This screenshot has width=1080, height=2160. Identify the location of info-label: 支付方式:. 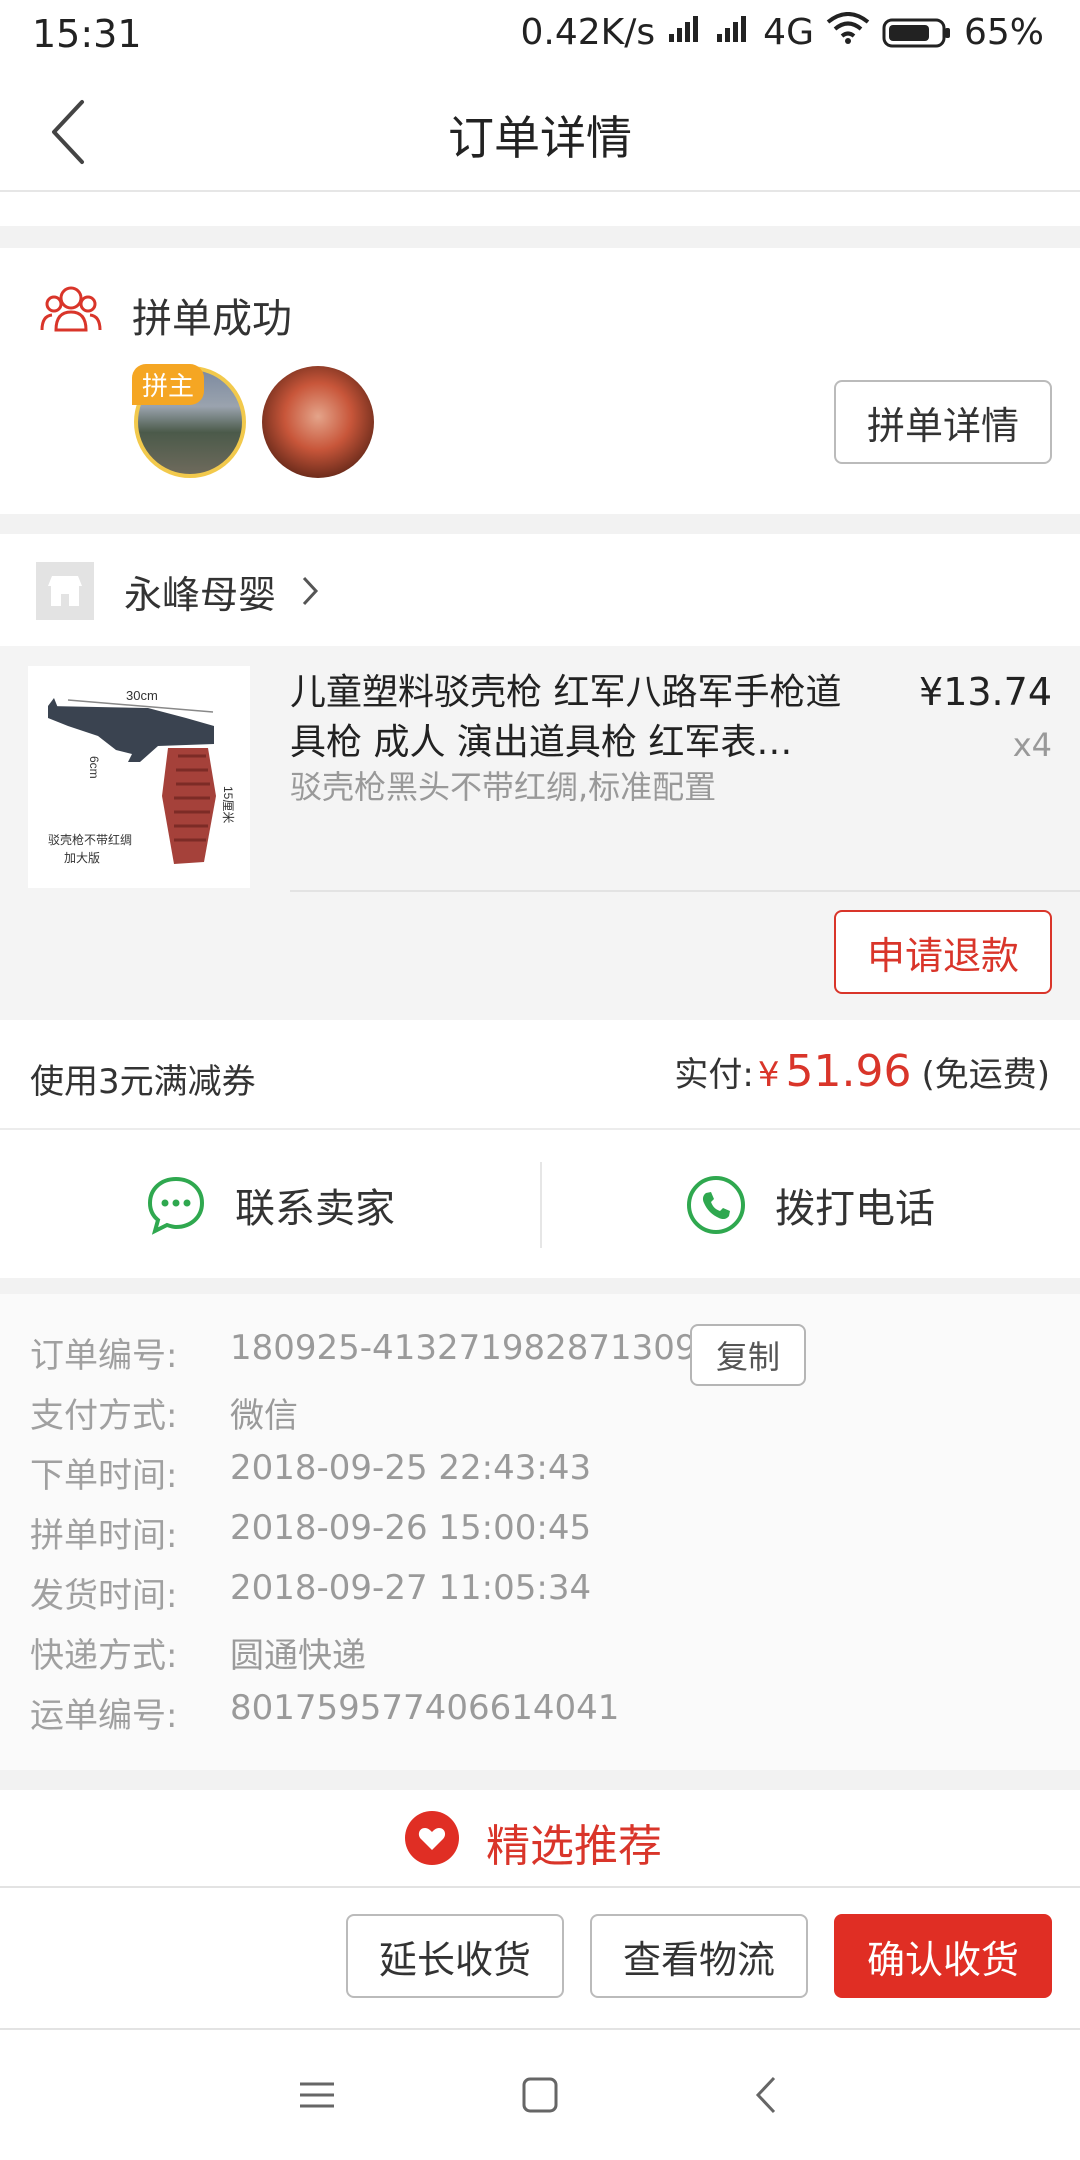
(104, 1416).